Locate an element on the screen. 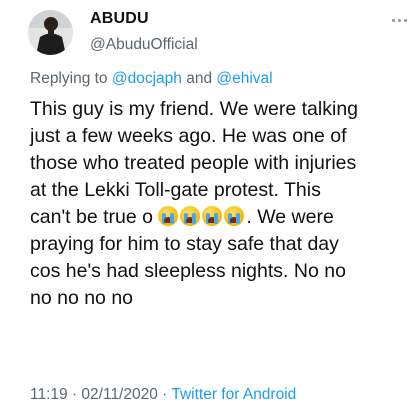  replying-prefix: Replying to is located at coordinates (71, 78).